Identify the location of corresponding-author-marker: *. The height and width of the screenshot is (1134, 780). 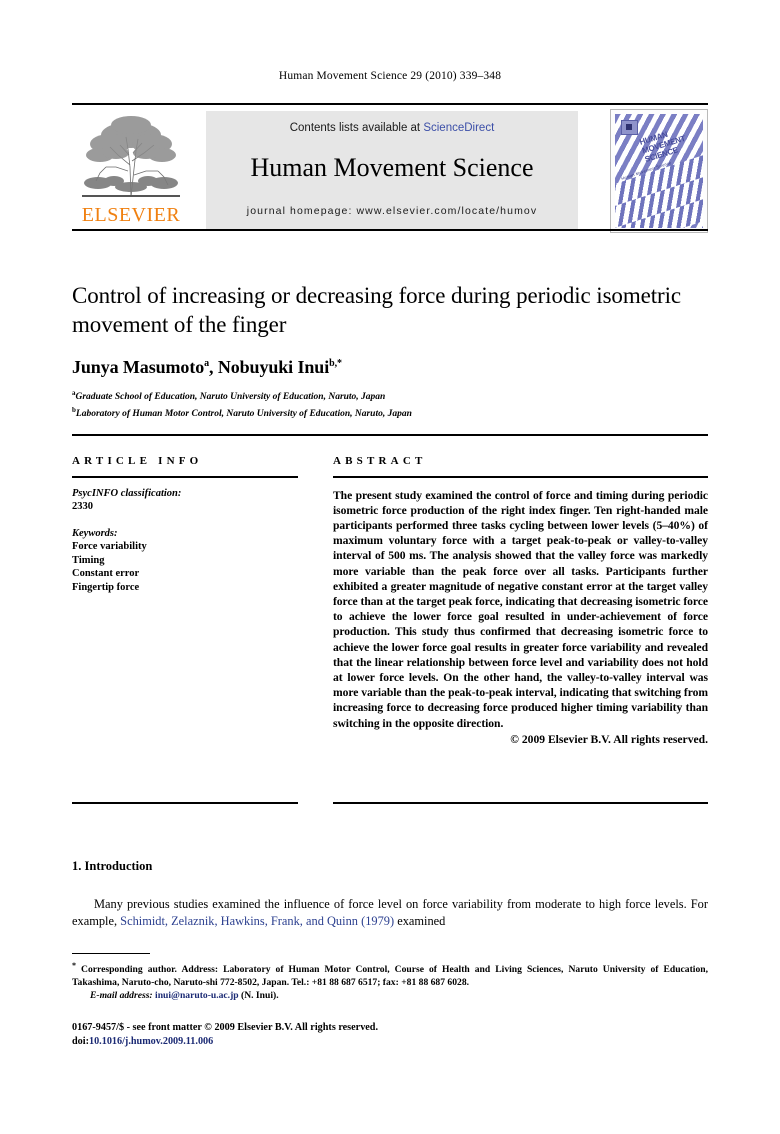
(339, 363).